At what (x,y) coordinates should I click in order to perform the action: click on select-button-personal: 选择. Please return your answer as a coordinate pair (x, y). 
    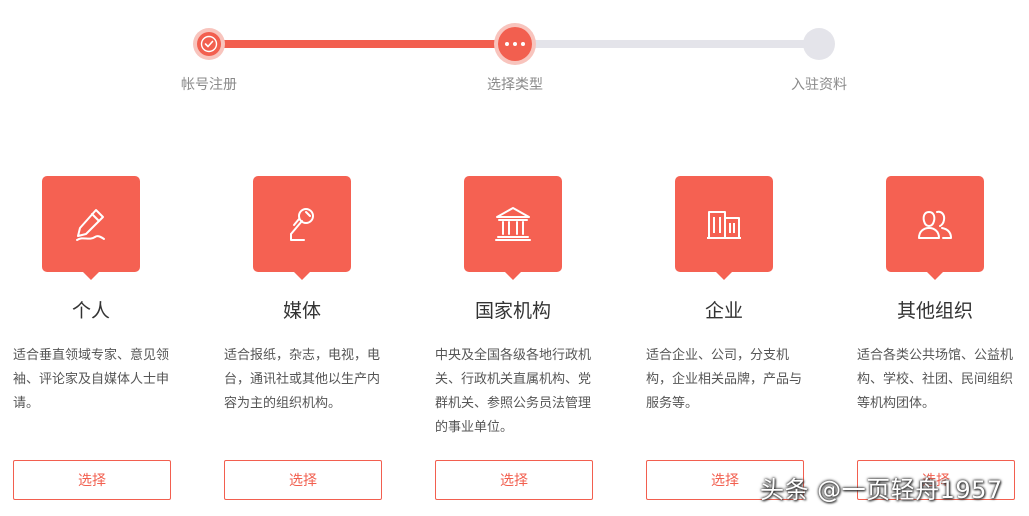
    Looking at the image, I should click on (92, 480).